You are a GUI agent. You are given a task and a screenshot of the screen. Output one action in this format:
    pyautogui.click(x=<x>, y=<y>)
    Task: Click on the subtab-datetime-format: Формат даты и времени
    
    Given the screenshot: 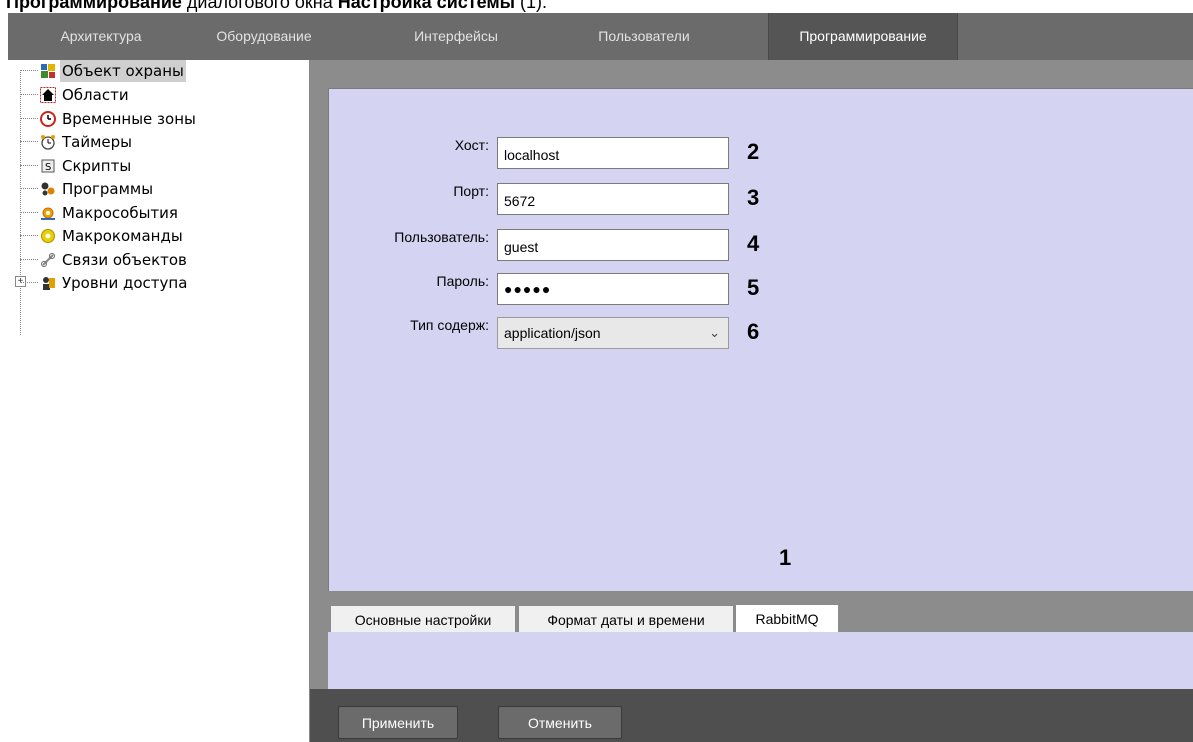 What is the action you would take?
    pyautogui.click(x=626, y=619)
    